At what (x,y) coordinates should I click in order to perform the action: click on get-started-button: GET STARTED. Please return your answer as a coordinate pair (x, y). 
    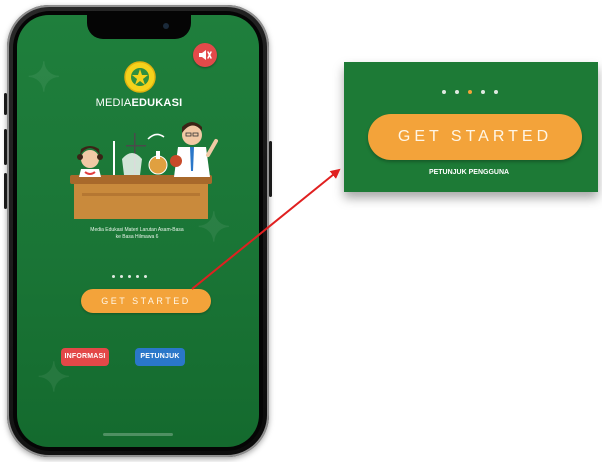
    Looking at the image, I should click on (146, 301).